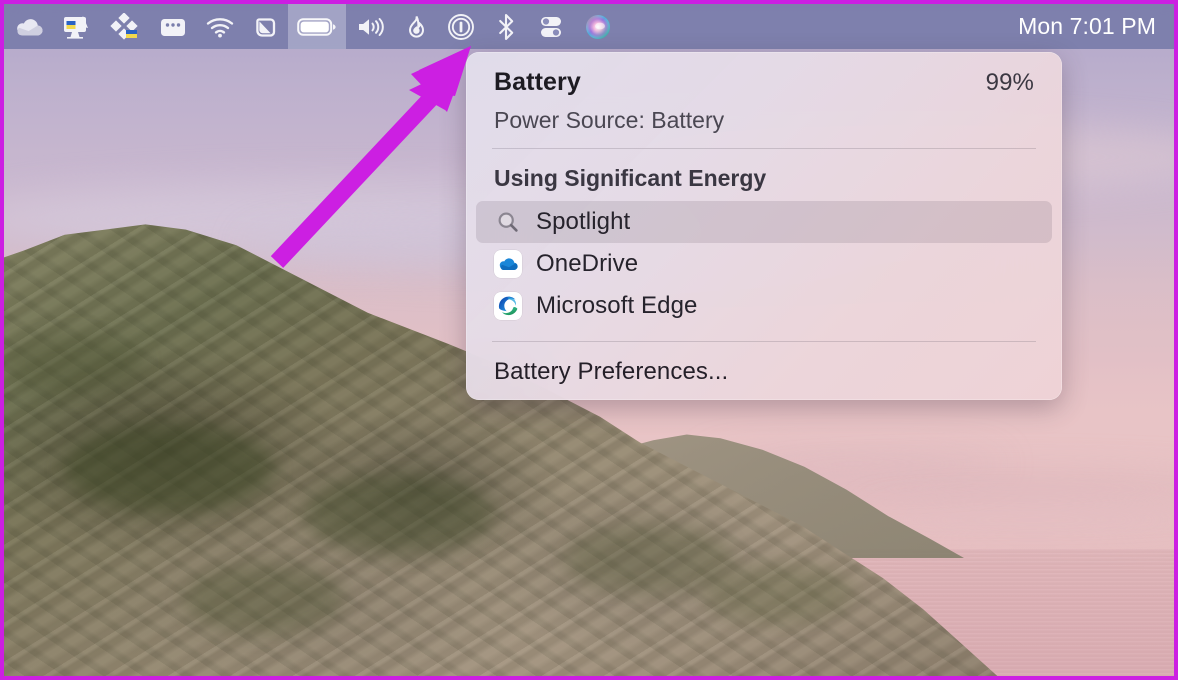 This screenshot has height=680, width=1178. Describe the element at coordinates (370, 26) in the screenshot. I see `volume-menu-icon` at that location.